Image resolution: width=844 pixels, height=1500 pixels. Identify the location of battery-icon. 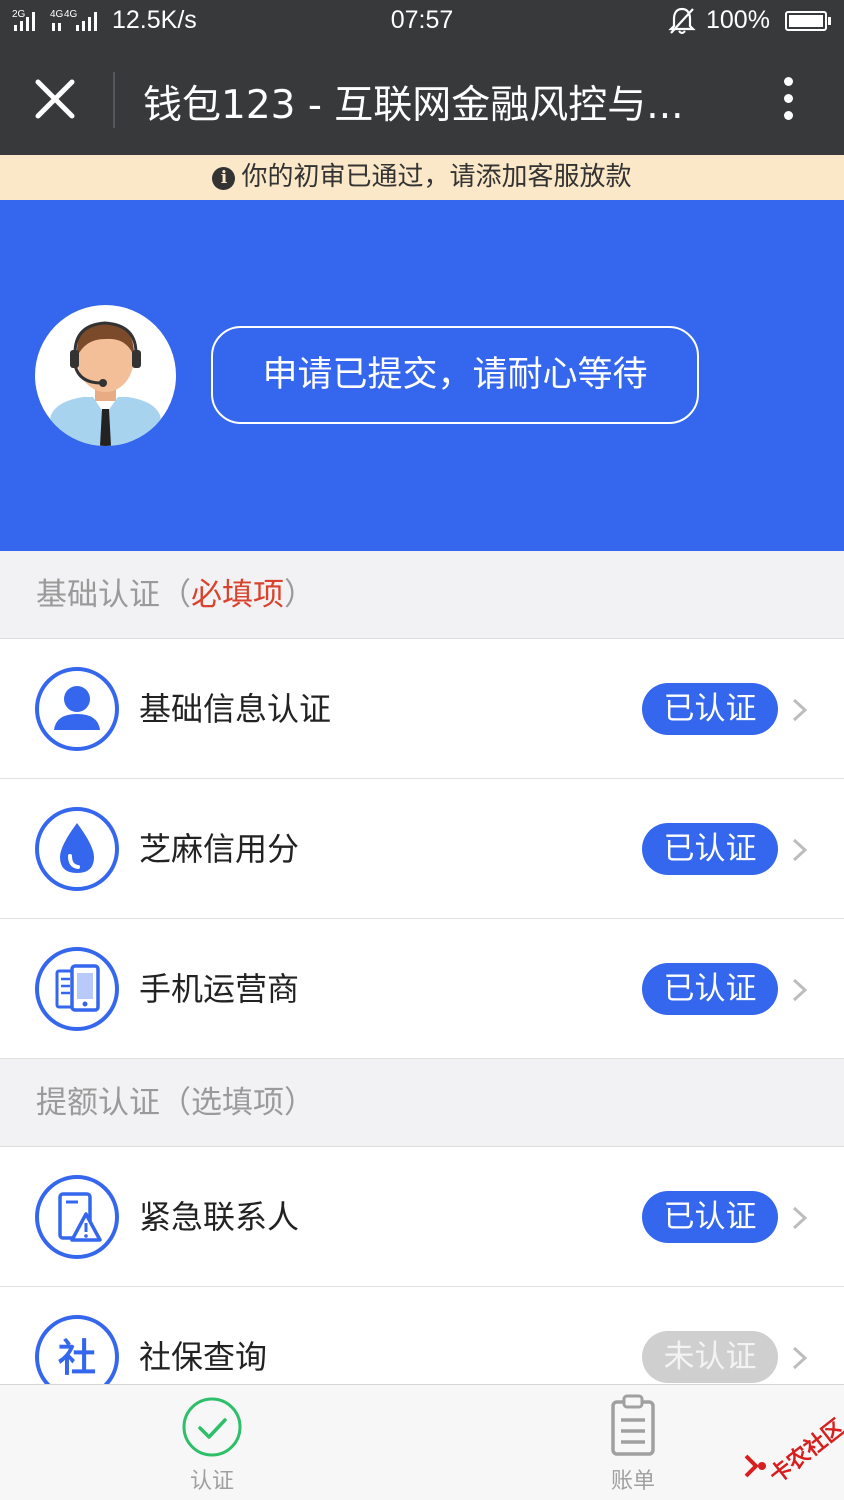
(808, 21).